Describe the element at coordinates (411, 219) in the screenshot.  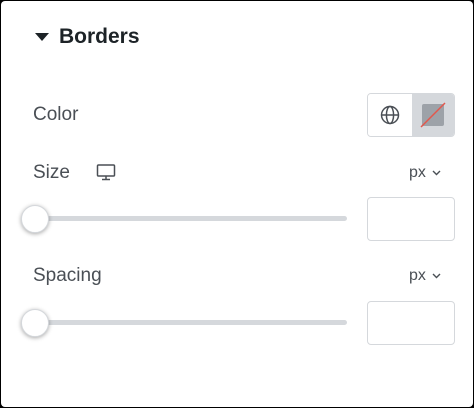
I see `size-input` at that location.